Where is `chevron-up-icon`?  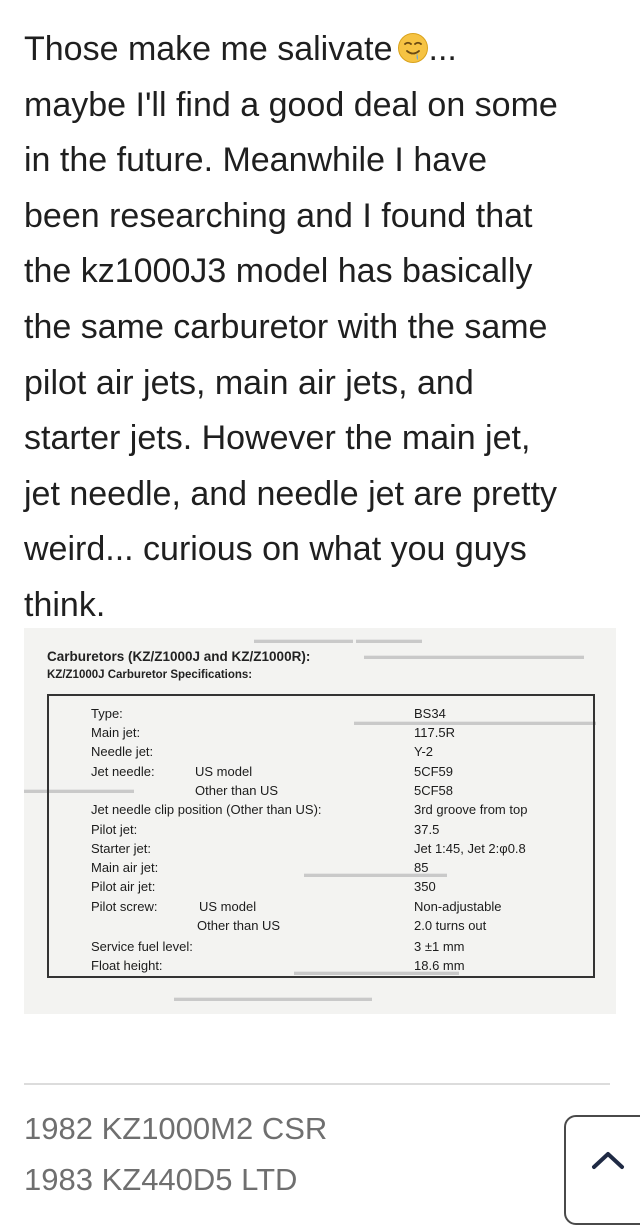 chevron-up-icon is located at coordinates (608, 1160).